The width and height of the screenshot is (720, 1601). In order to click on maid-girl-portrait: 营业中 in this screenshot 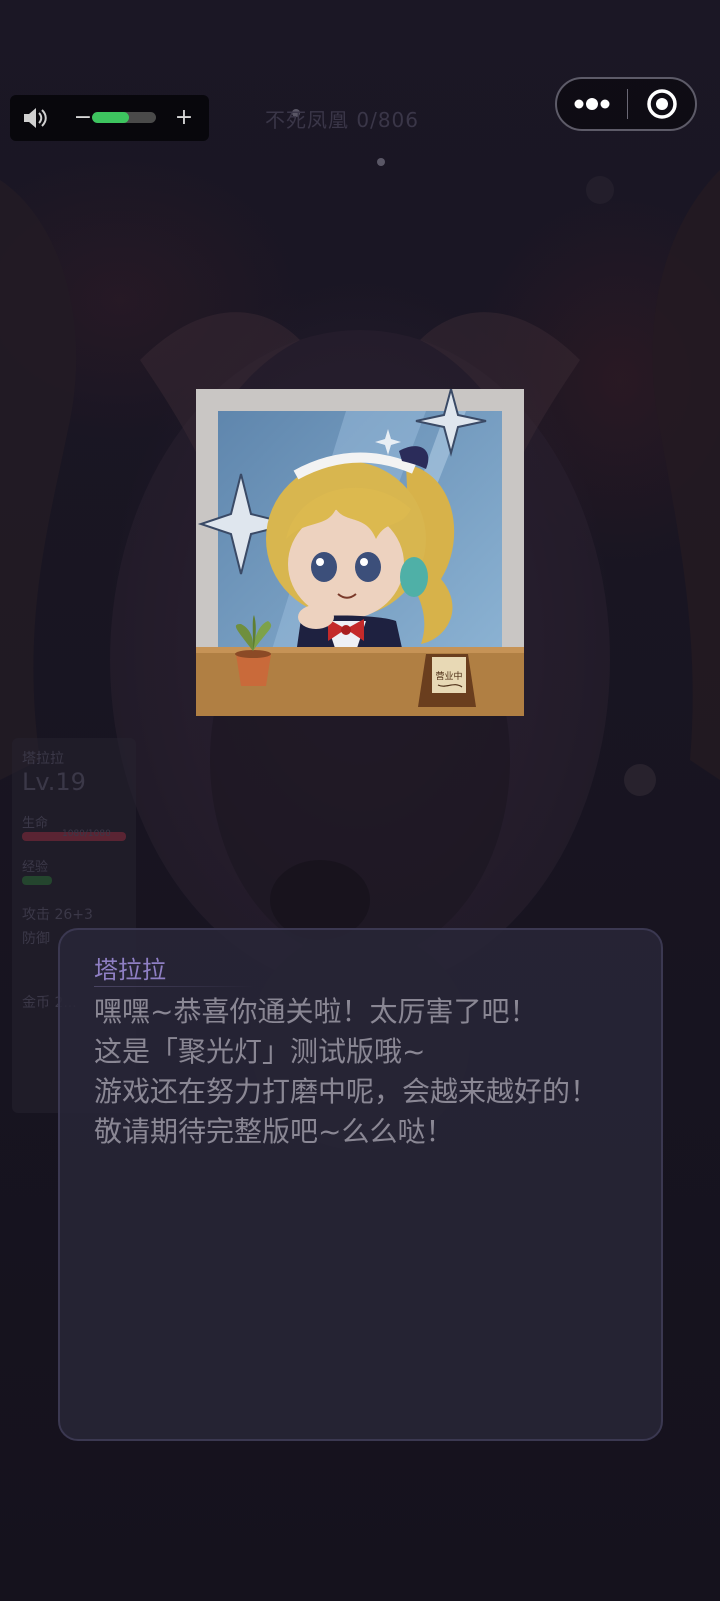, I will do `click(360, 552)`.